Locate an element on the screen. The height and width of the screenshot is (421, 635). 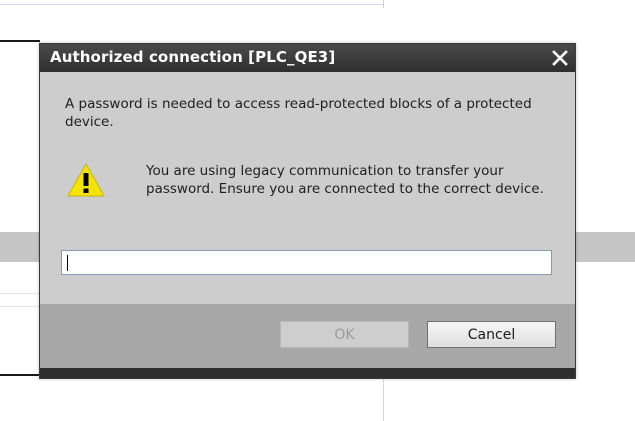
dialog-titlebar: Authorized connection [PLC_QE3] is located at coordinates (307, 58).